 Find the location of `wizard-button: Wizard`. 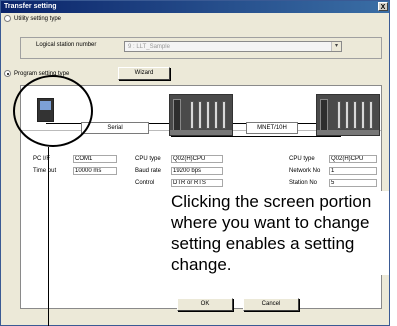

wizard-button: Wizard is located at coordinates (144, 73).